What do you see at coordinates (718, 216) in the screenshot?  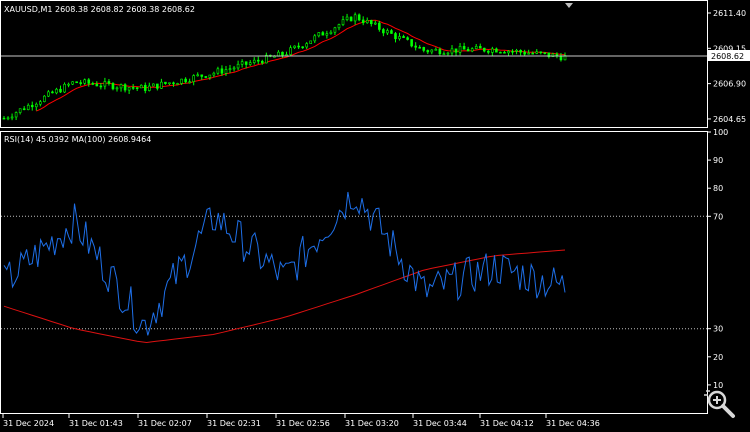 I see `rsi-tick-label: 70` at bounding box center [718, 216].